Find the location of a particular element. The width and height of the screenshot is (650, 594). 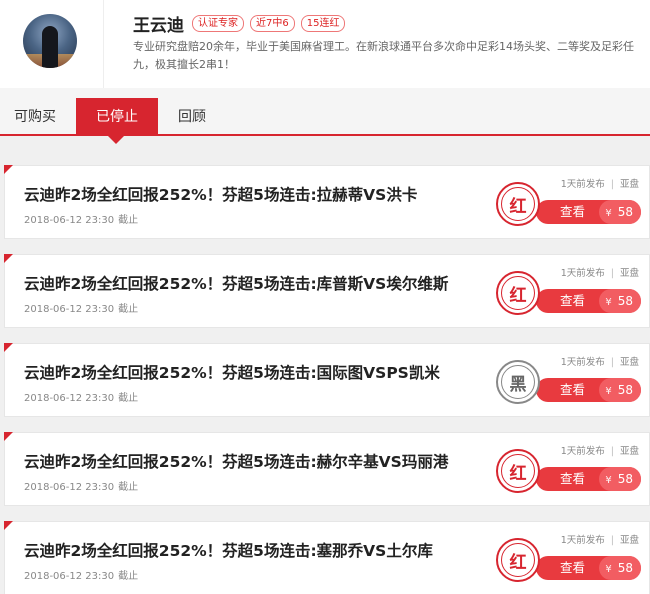

tab-stopped: 已停止 is located at coordinates (117, 117).